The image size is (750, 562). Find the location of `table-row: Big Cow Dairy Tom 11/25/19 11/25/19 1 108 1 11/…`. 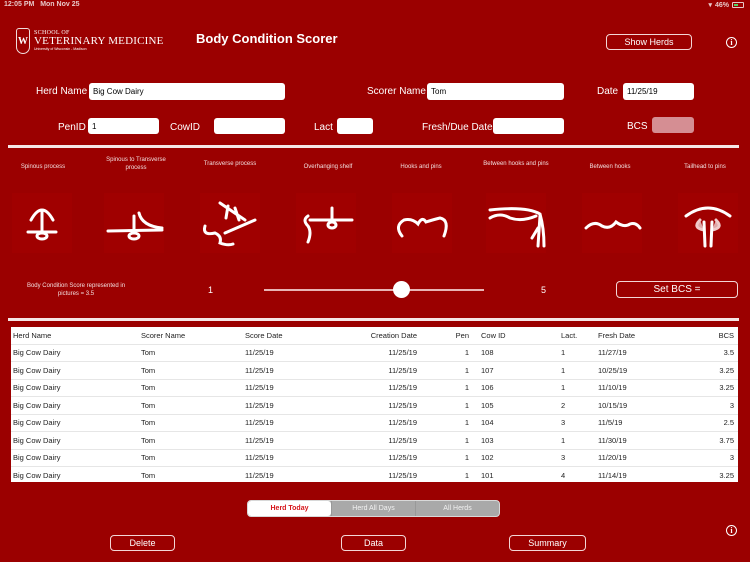

table-row: Big Cow Dairy Tom 11/25/19 11/25/19 1 108 1 11/… is located at coordinates (374, 352).